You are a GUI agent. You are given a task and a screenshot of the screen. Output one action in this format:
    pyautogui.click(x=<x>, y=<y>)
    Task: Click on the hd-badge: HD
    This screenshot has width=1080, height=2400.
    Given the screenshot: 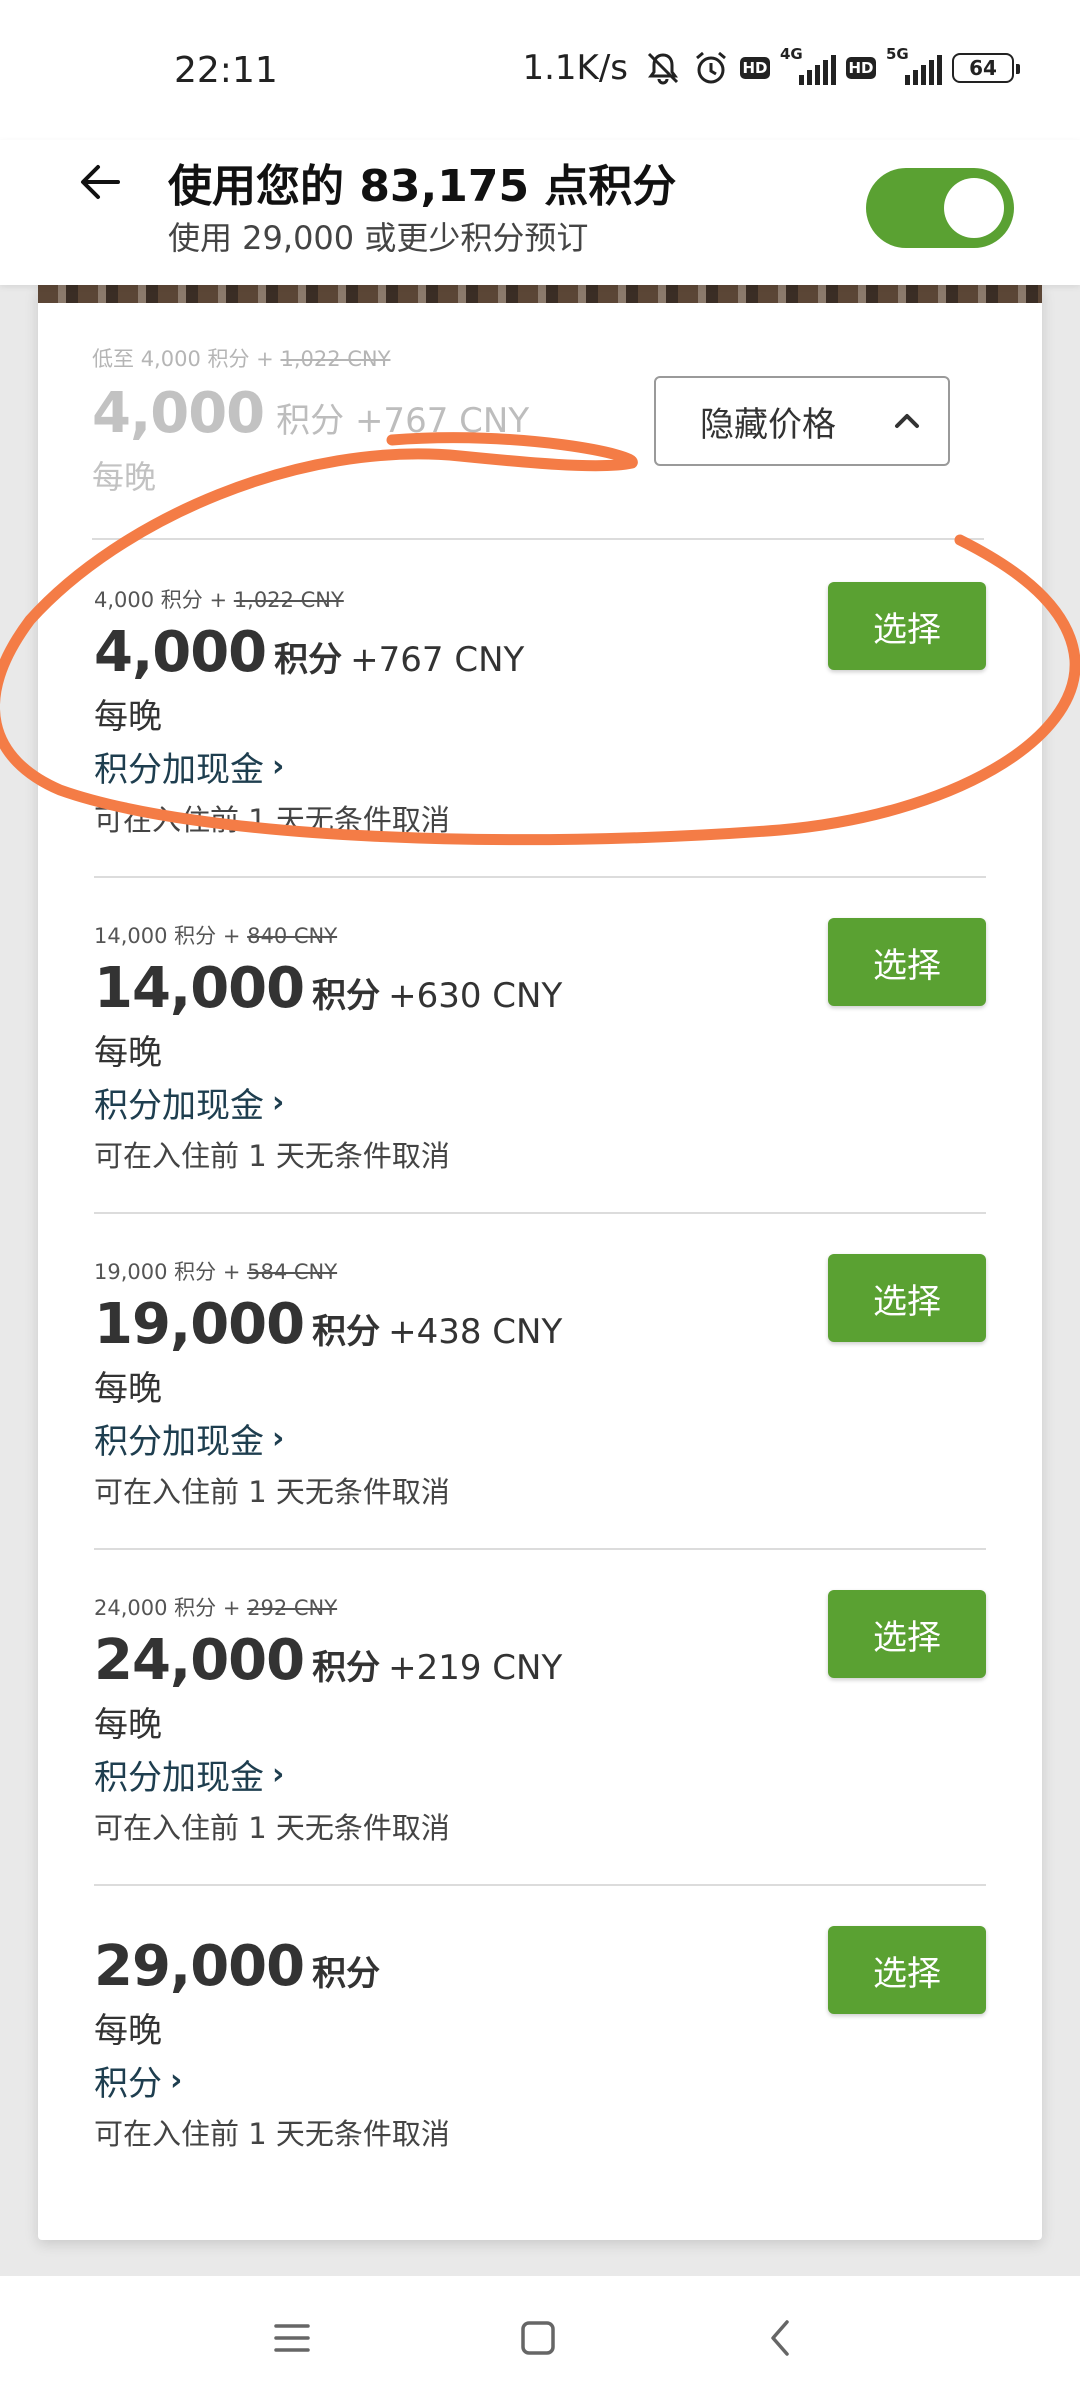 What is the action you would take?
    pyautogui.click(x=755, y=68)
    